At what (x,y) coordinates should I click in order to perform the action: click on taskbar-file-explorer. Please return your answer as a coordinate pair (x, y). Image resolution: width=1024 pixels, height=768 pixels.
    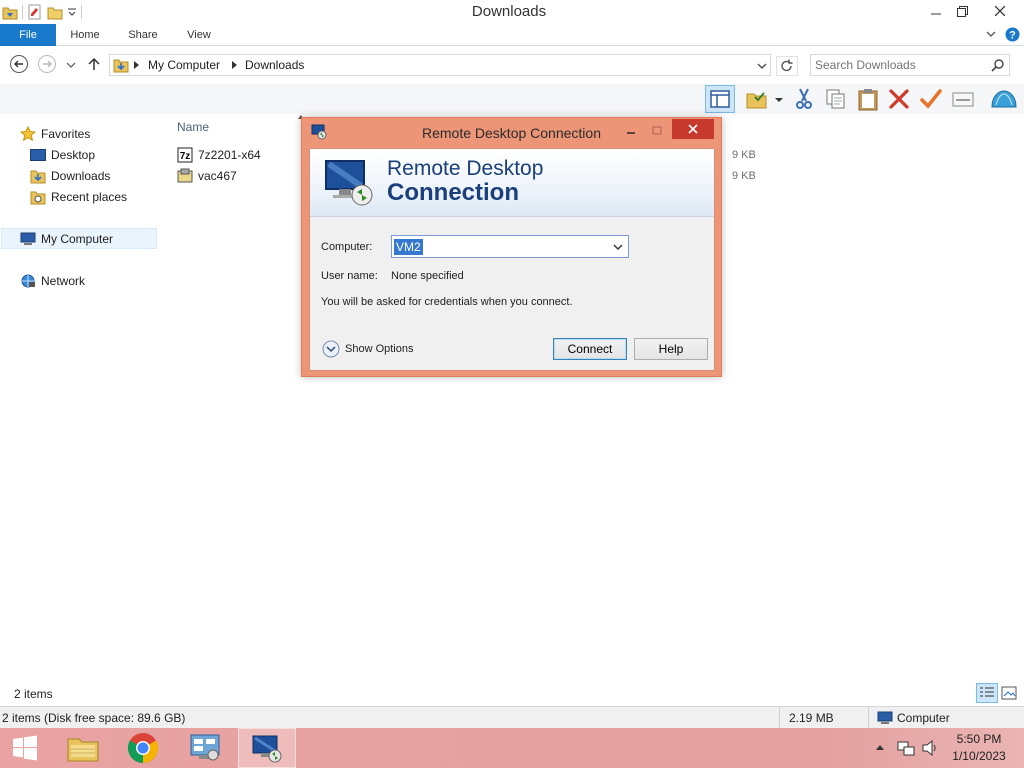
    Looking at the image, I should click on (83, 748).